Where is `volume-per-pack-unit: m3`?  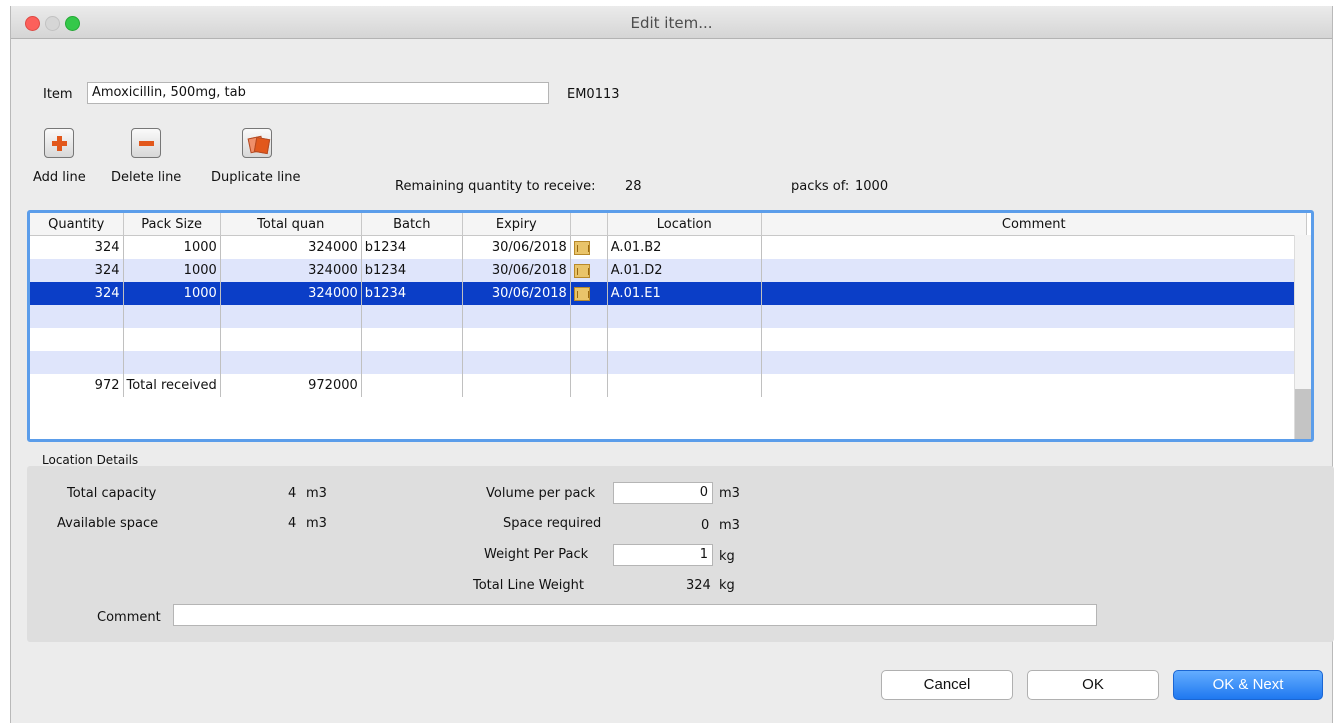 volume-per-pack-unit: m3 is located at coordinates (729, 493).